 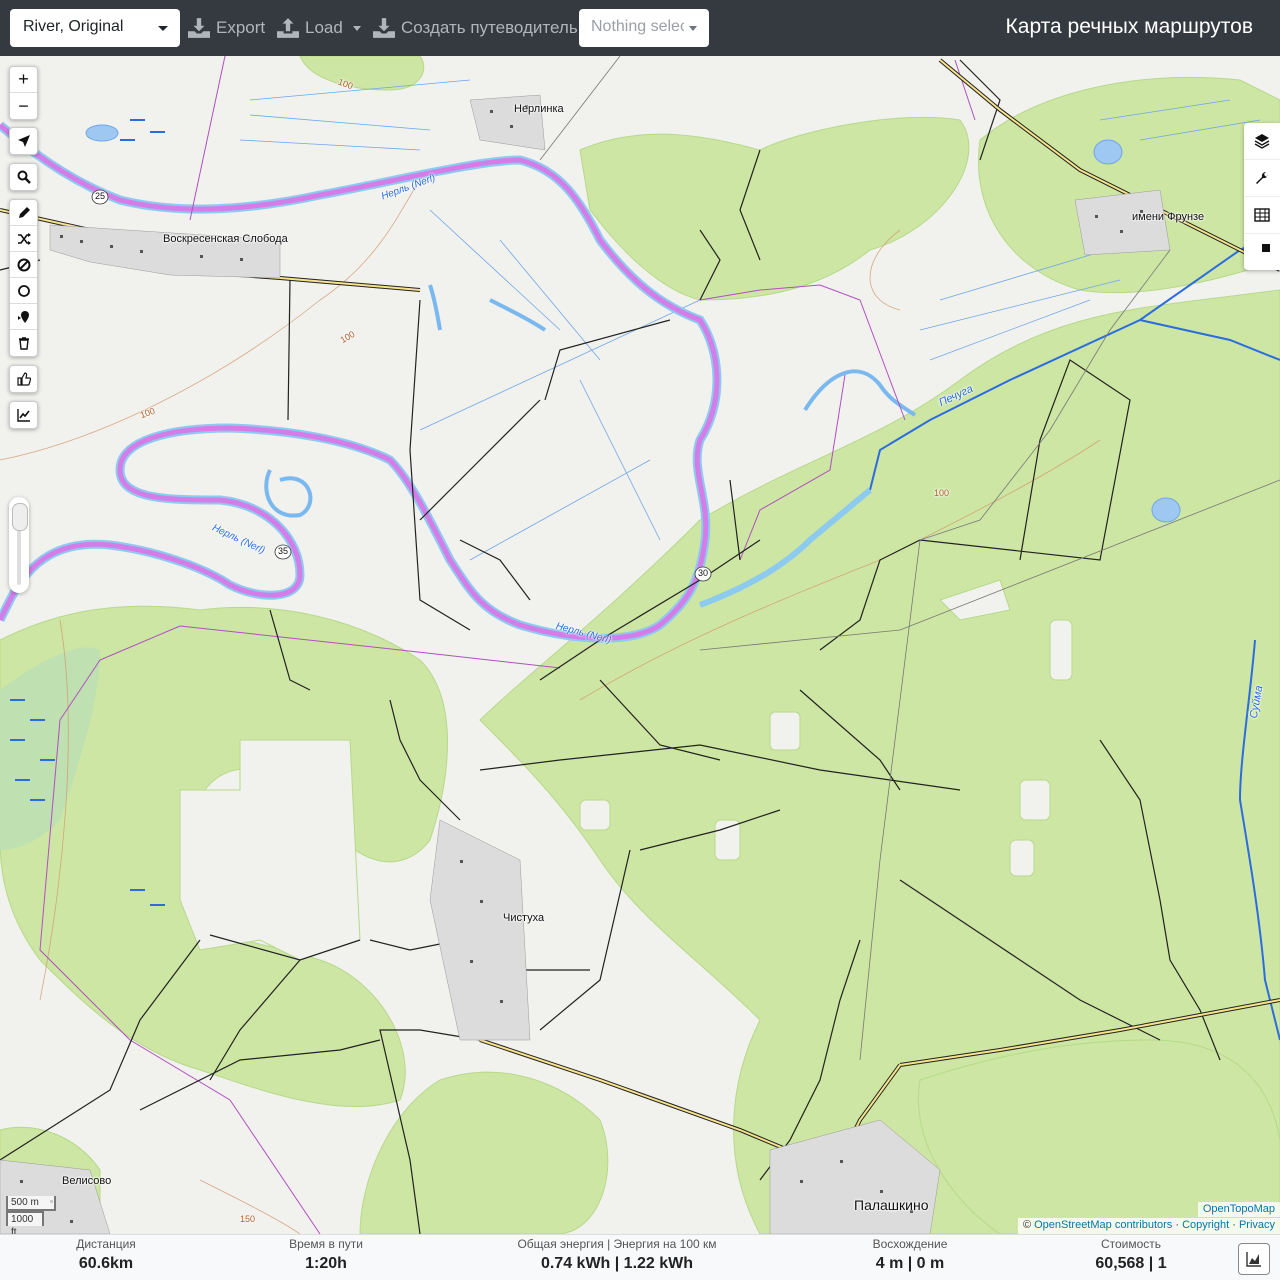 I want to click on place-label-nerlinka: Нерлинка, so click(x=539, y=109).